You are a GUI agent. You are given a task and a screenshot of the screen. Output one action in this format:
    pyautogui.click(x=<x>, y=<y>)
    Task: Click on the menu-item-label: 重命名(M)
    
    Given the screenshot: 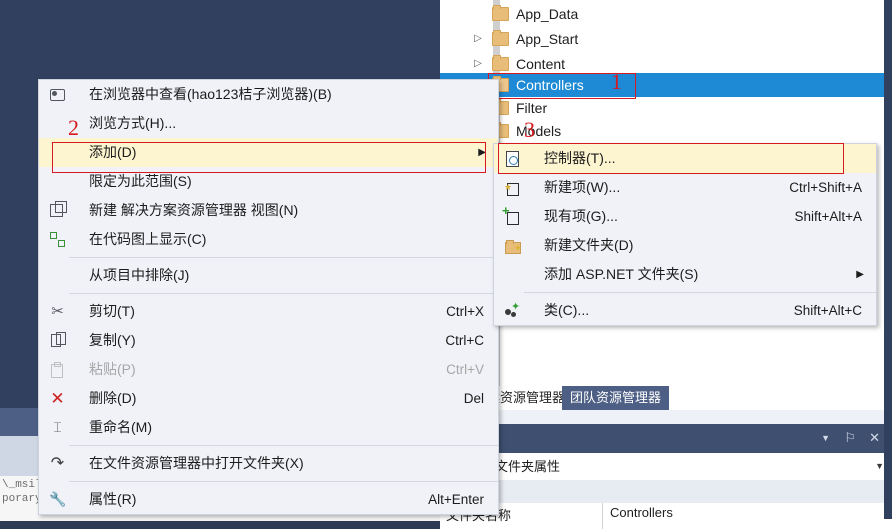 What is the action you would take?
    pyautogui.click(x=120, y=427)
    